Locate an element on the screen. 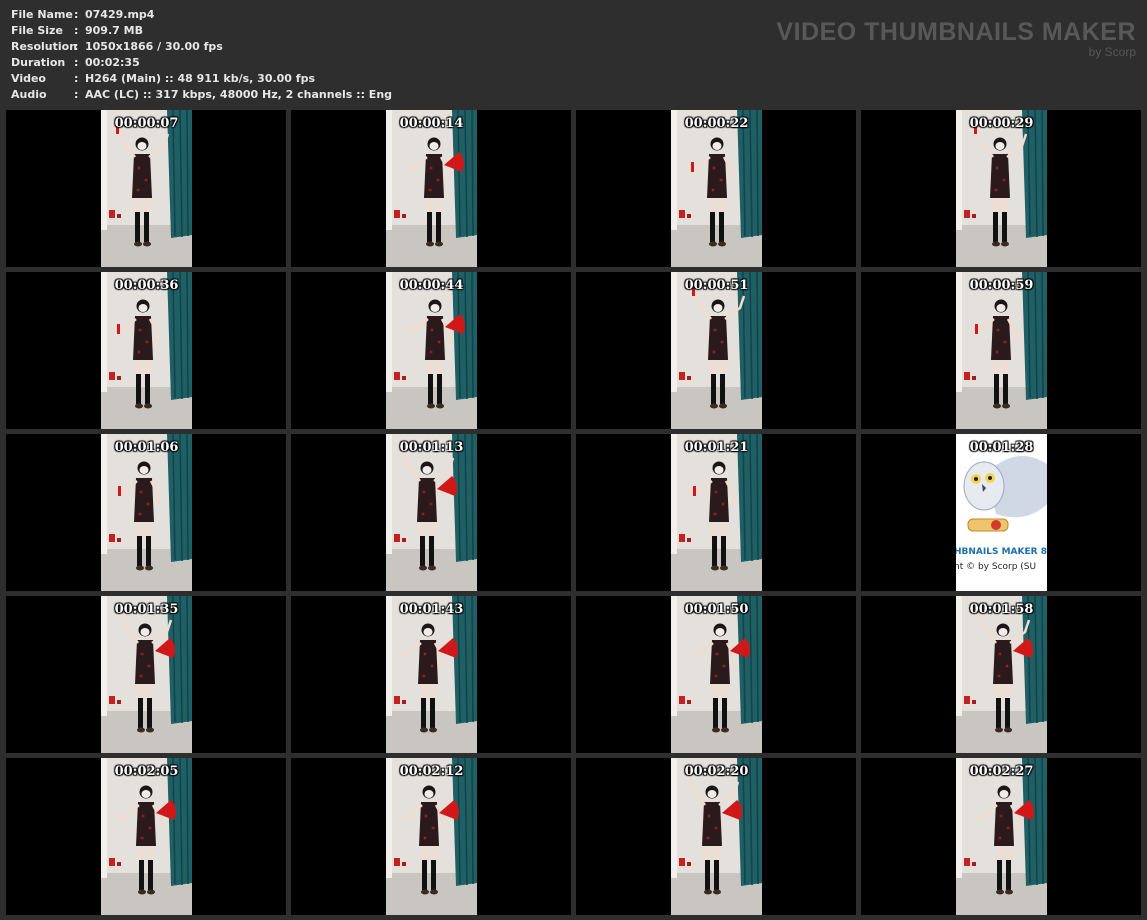 This screenshot has width=1147, height=920. thumbnail-cell: 00:00:51 is located at coordinates (716, 350).